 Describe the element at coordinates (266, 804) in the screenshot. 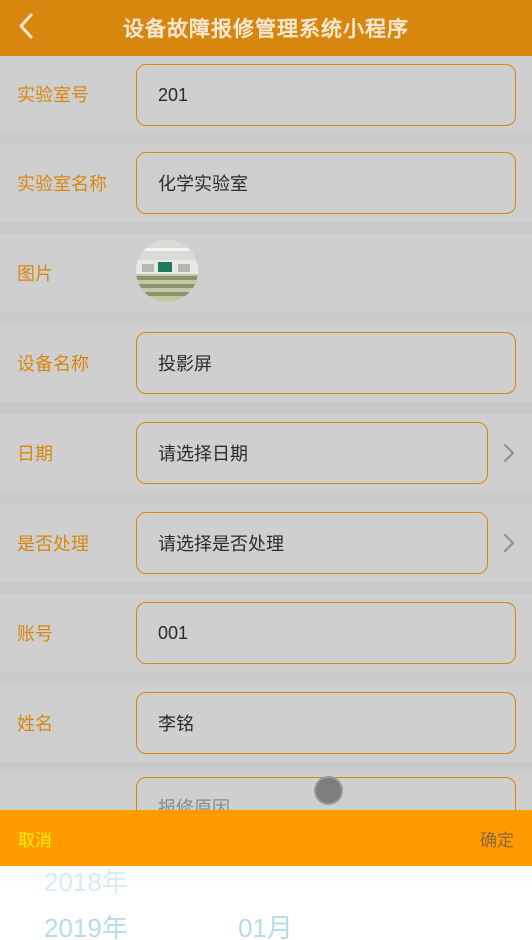

I see `form-row-reason: 报修原因` at that location.